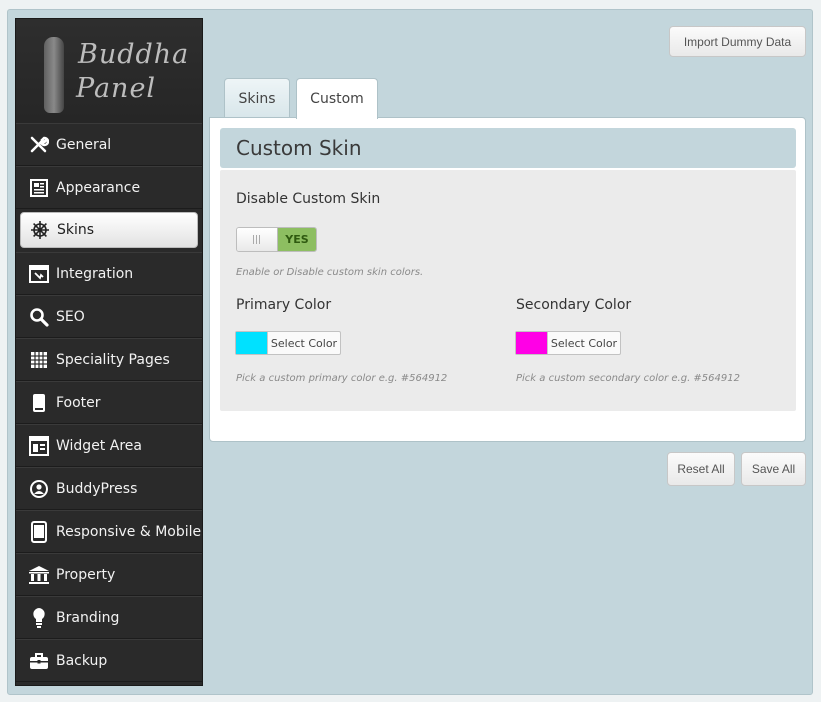 Image resolution: width=821 pixels, height=702 pixels. I want to click on logo-line1: Buddha, so click(133, 54).